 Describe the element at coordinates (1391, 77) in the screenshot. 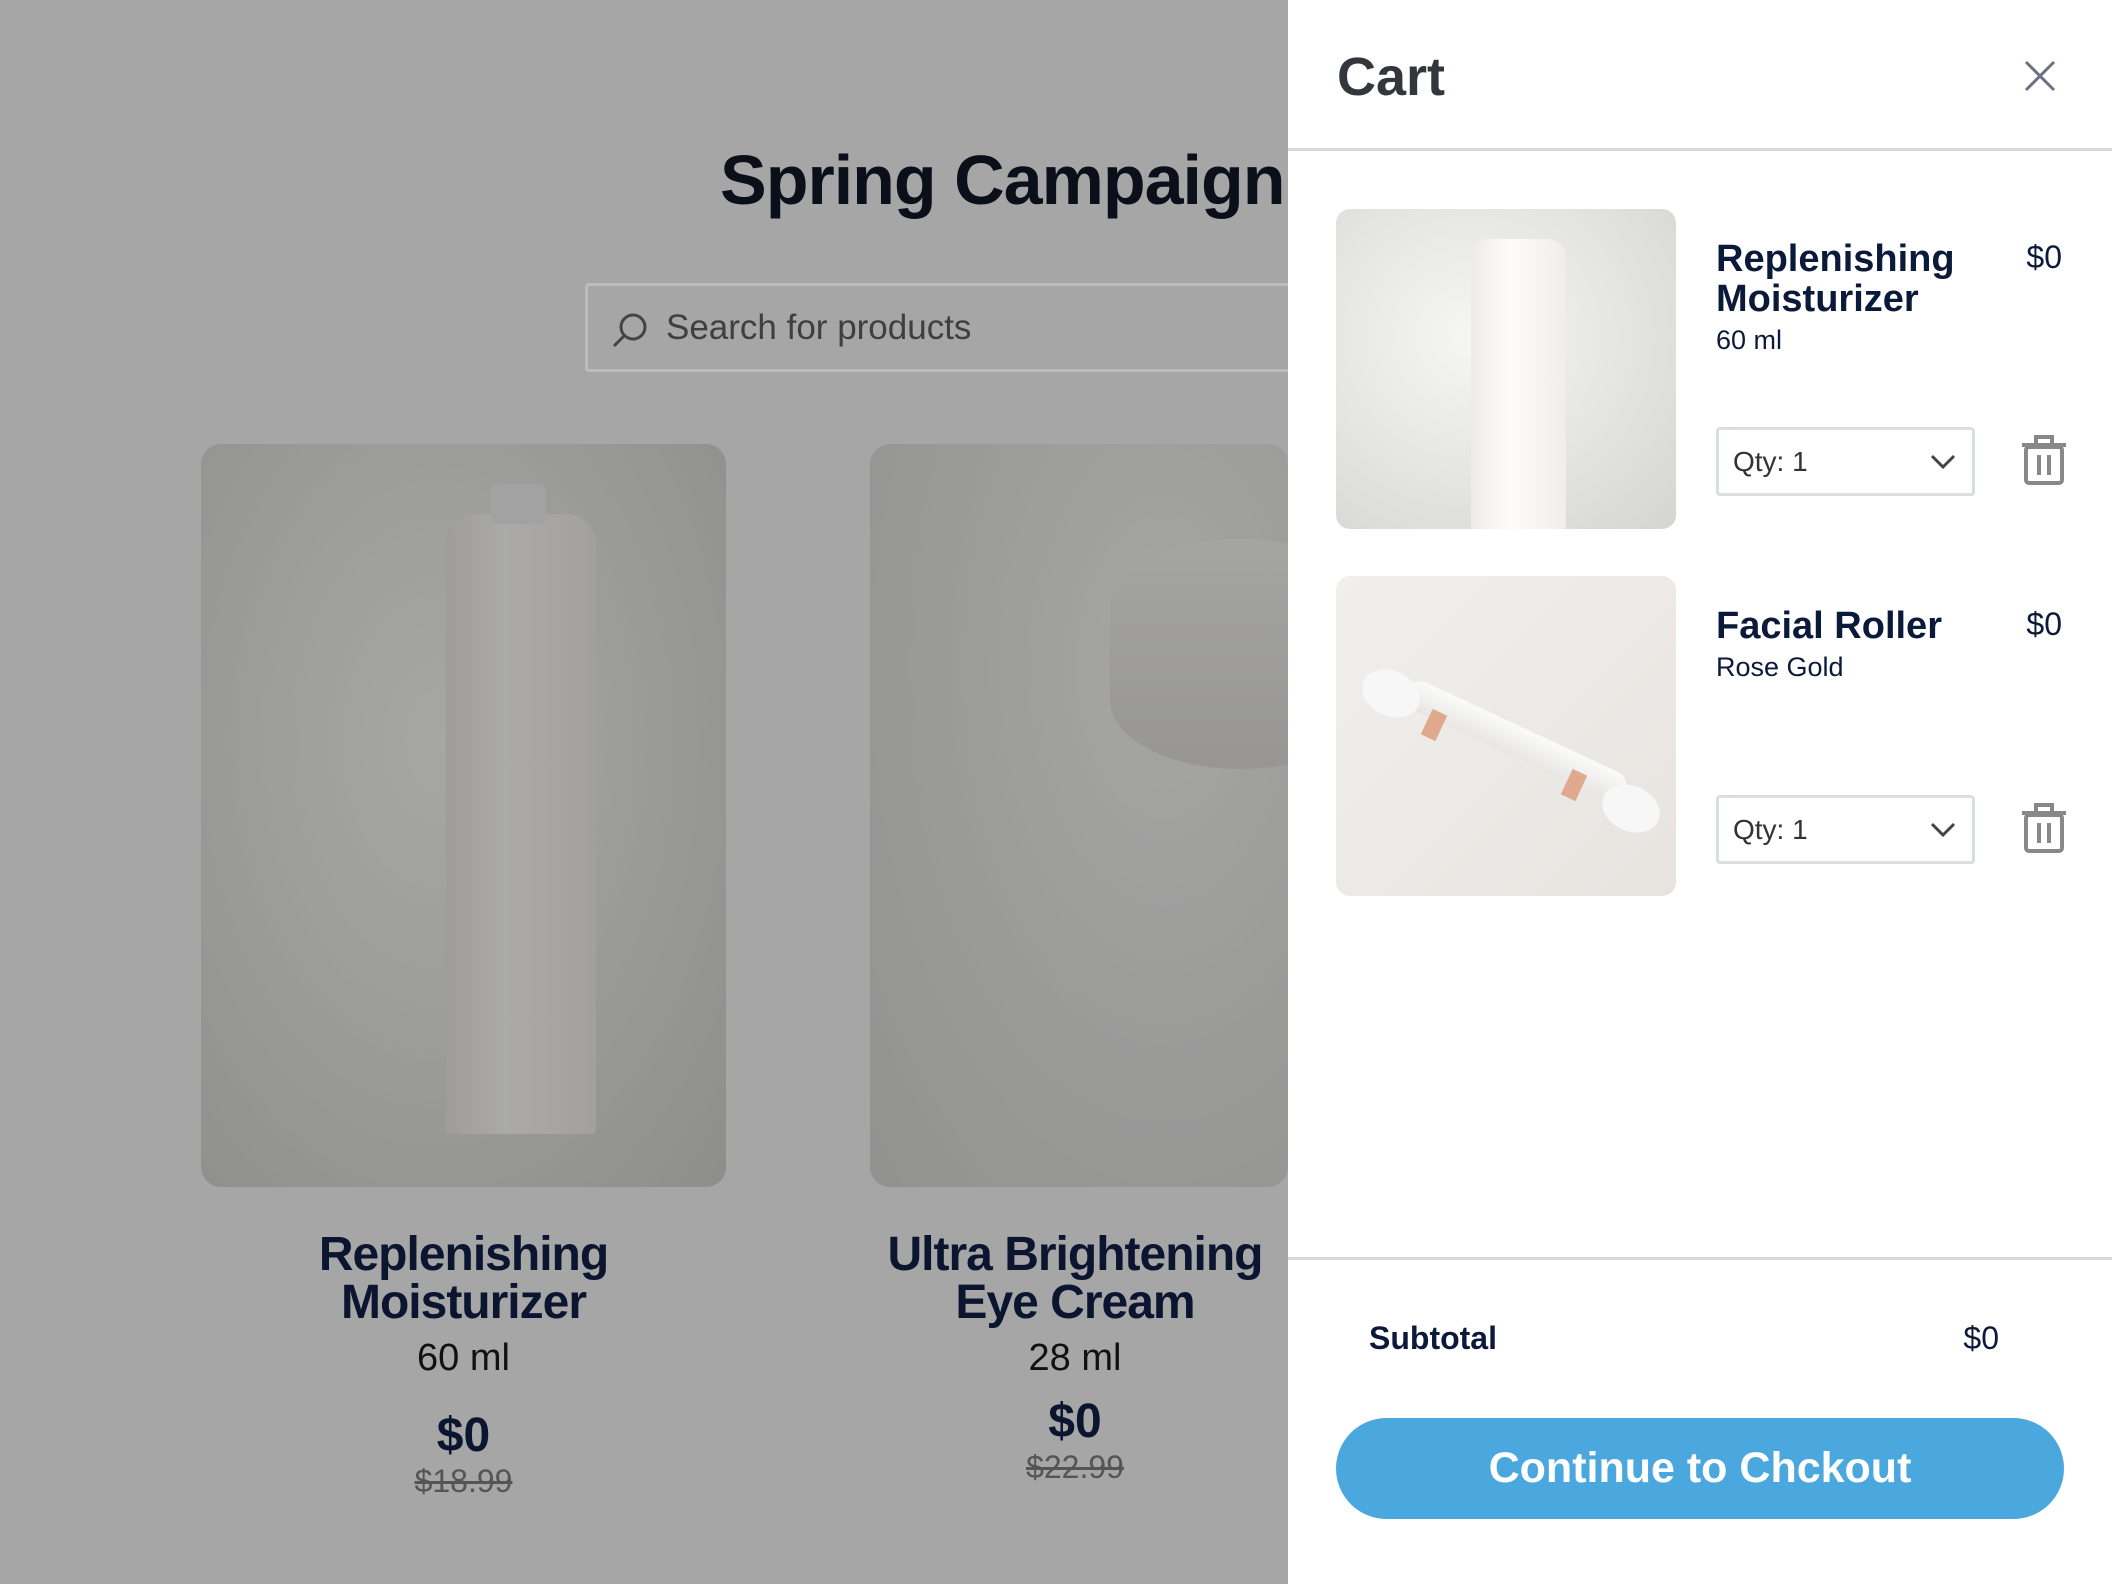

I see `cart-title: Cart` at that location.